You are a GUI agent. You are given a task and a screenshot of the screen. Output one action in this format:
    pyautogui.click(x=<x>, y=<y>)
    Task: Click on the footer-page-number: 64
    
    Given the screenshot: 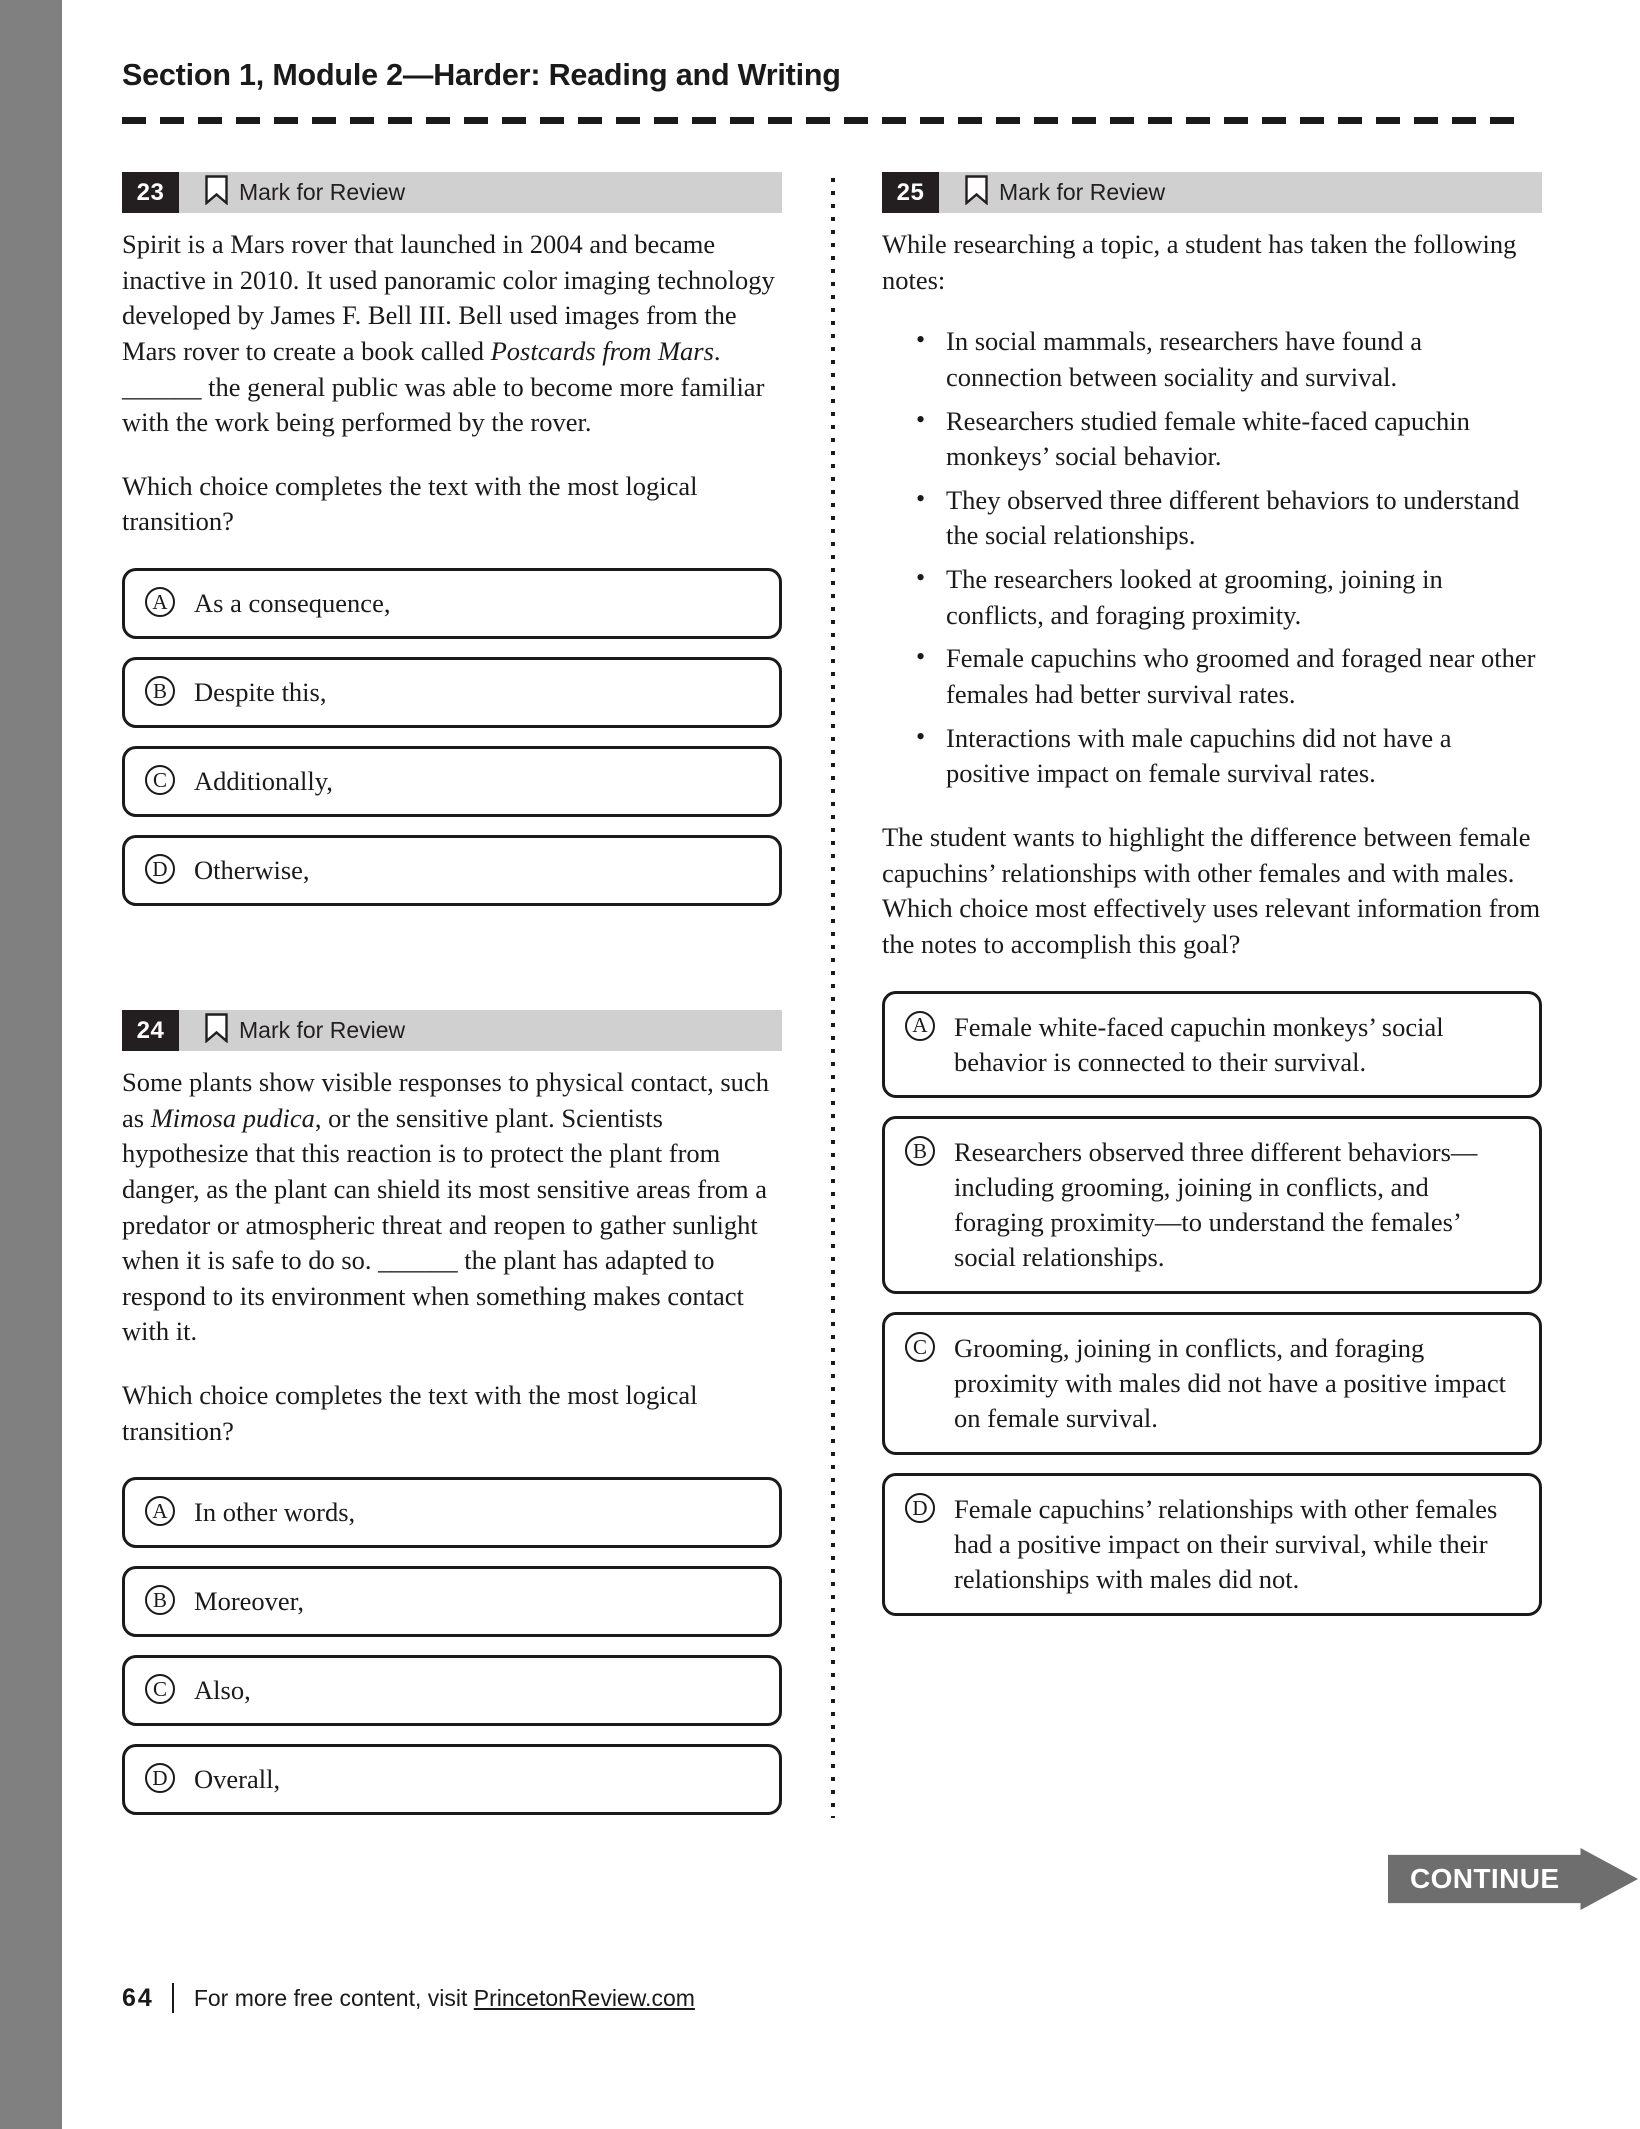 What is the action you would take?
    pyautogui.click(x=138, y=1997)
    